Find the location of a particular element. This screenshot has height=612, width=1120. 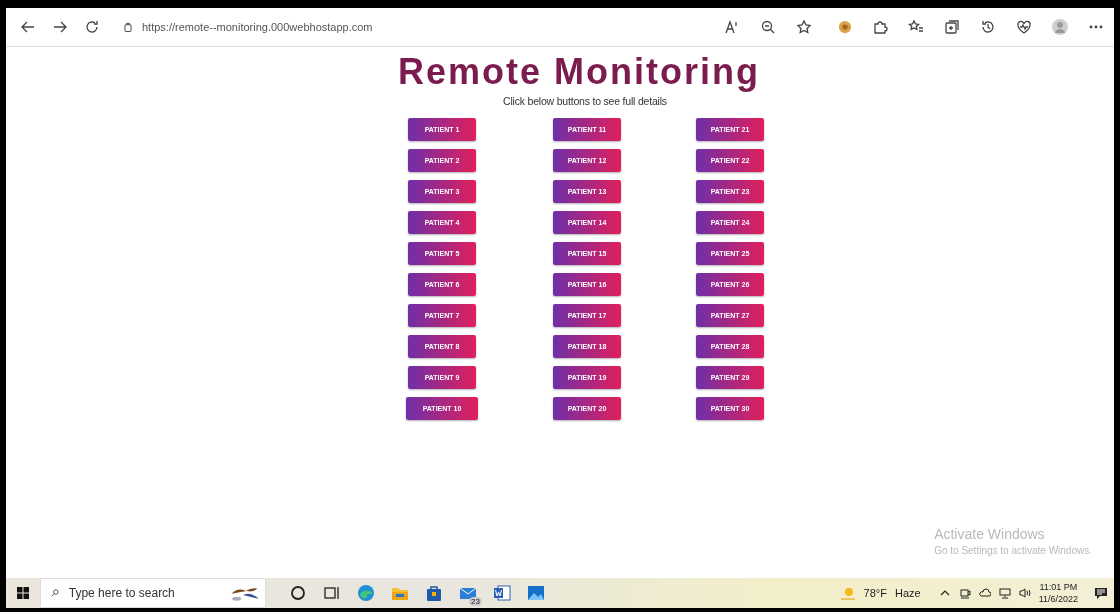

puzzle-icon is located at coordinates (880, 27).